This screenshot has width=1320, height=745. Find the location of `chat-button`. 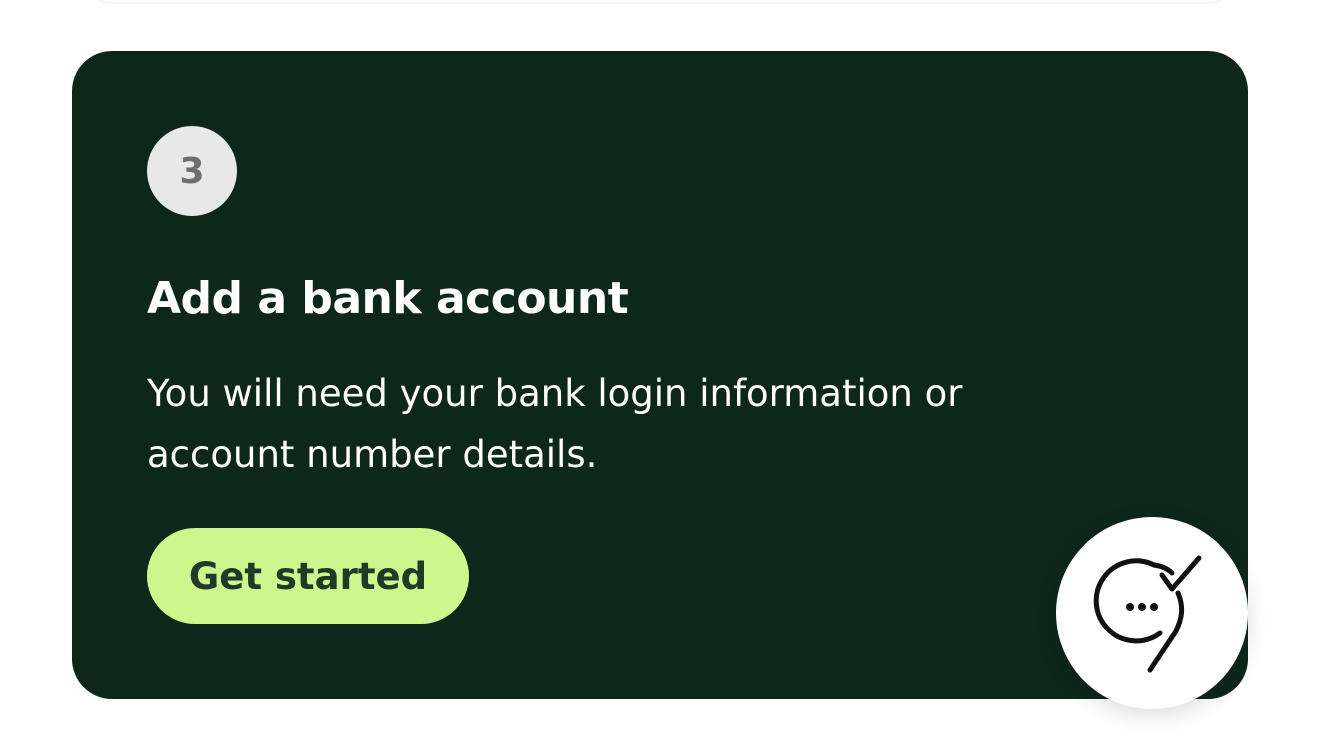

chat-button is located at coordinates (1152, 613).